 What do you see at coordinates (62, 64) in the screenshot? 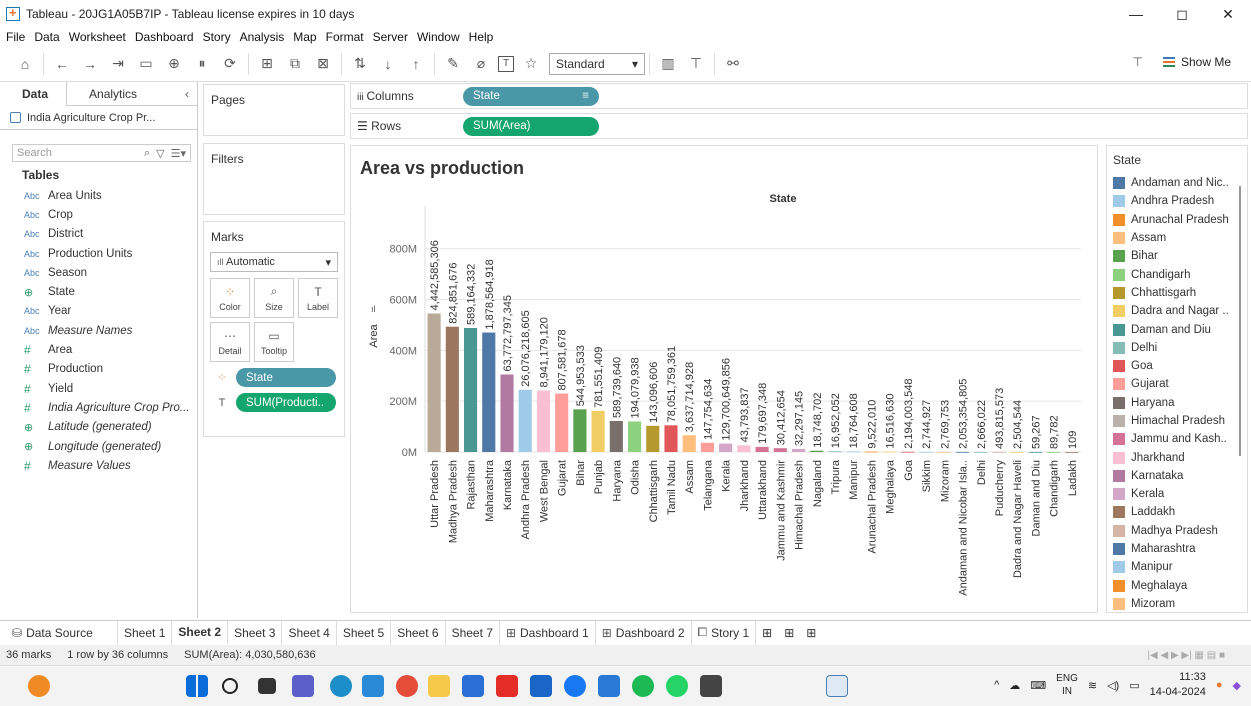
I see `undo-icon: ←` at bounding box center [62, 64].